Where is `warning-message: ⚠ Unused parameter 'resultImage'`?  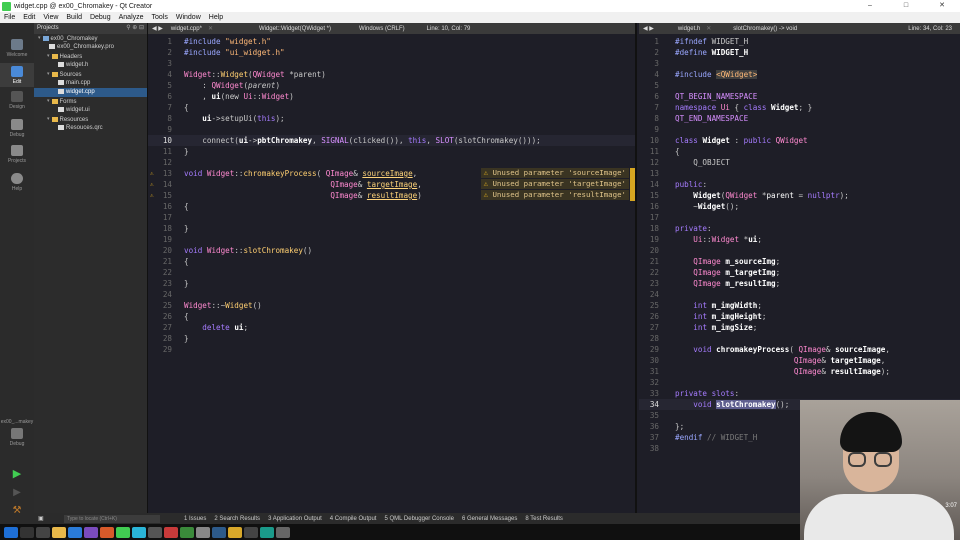
warning-message: ⚠ Unused parameter 'resultImage' is located at coordinates (554, 195).